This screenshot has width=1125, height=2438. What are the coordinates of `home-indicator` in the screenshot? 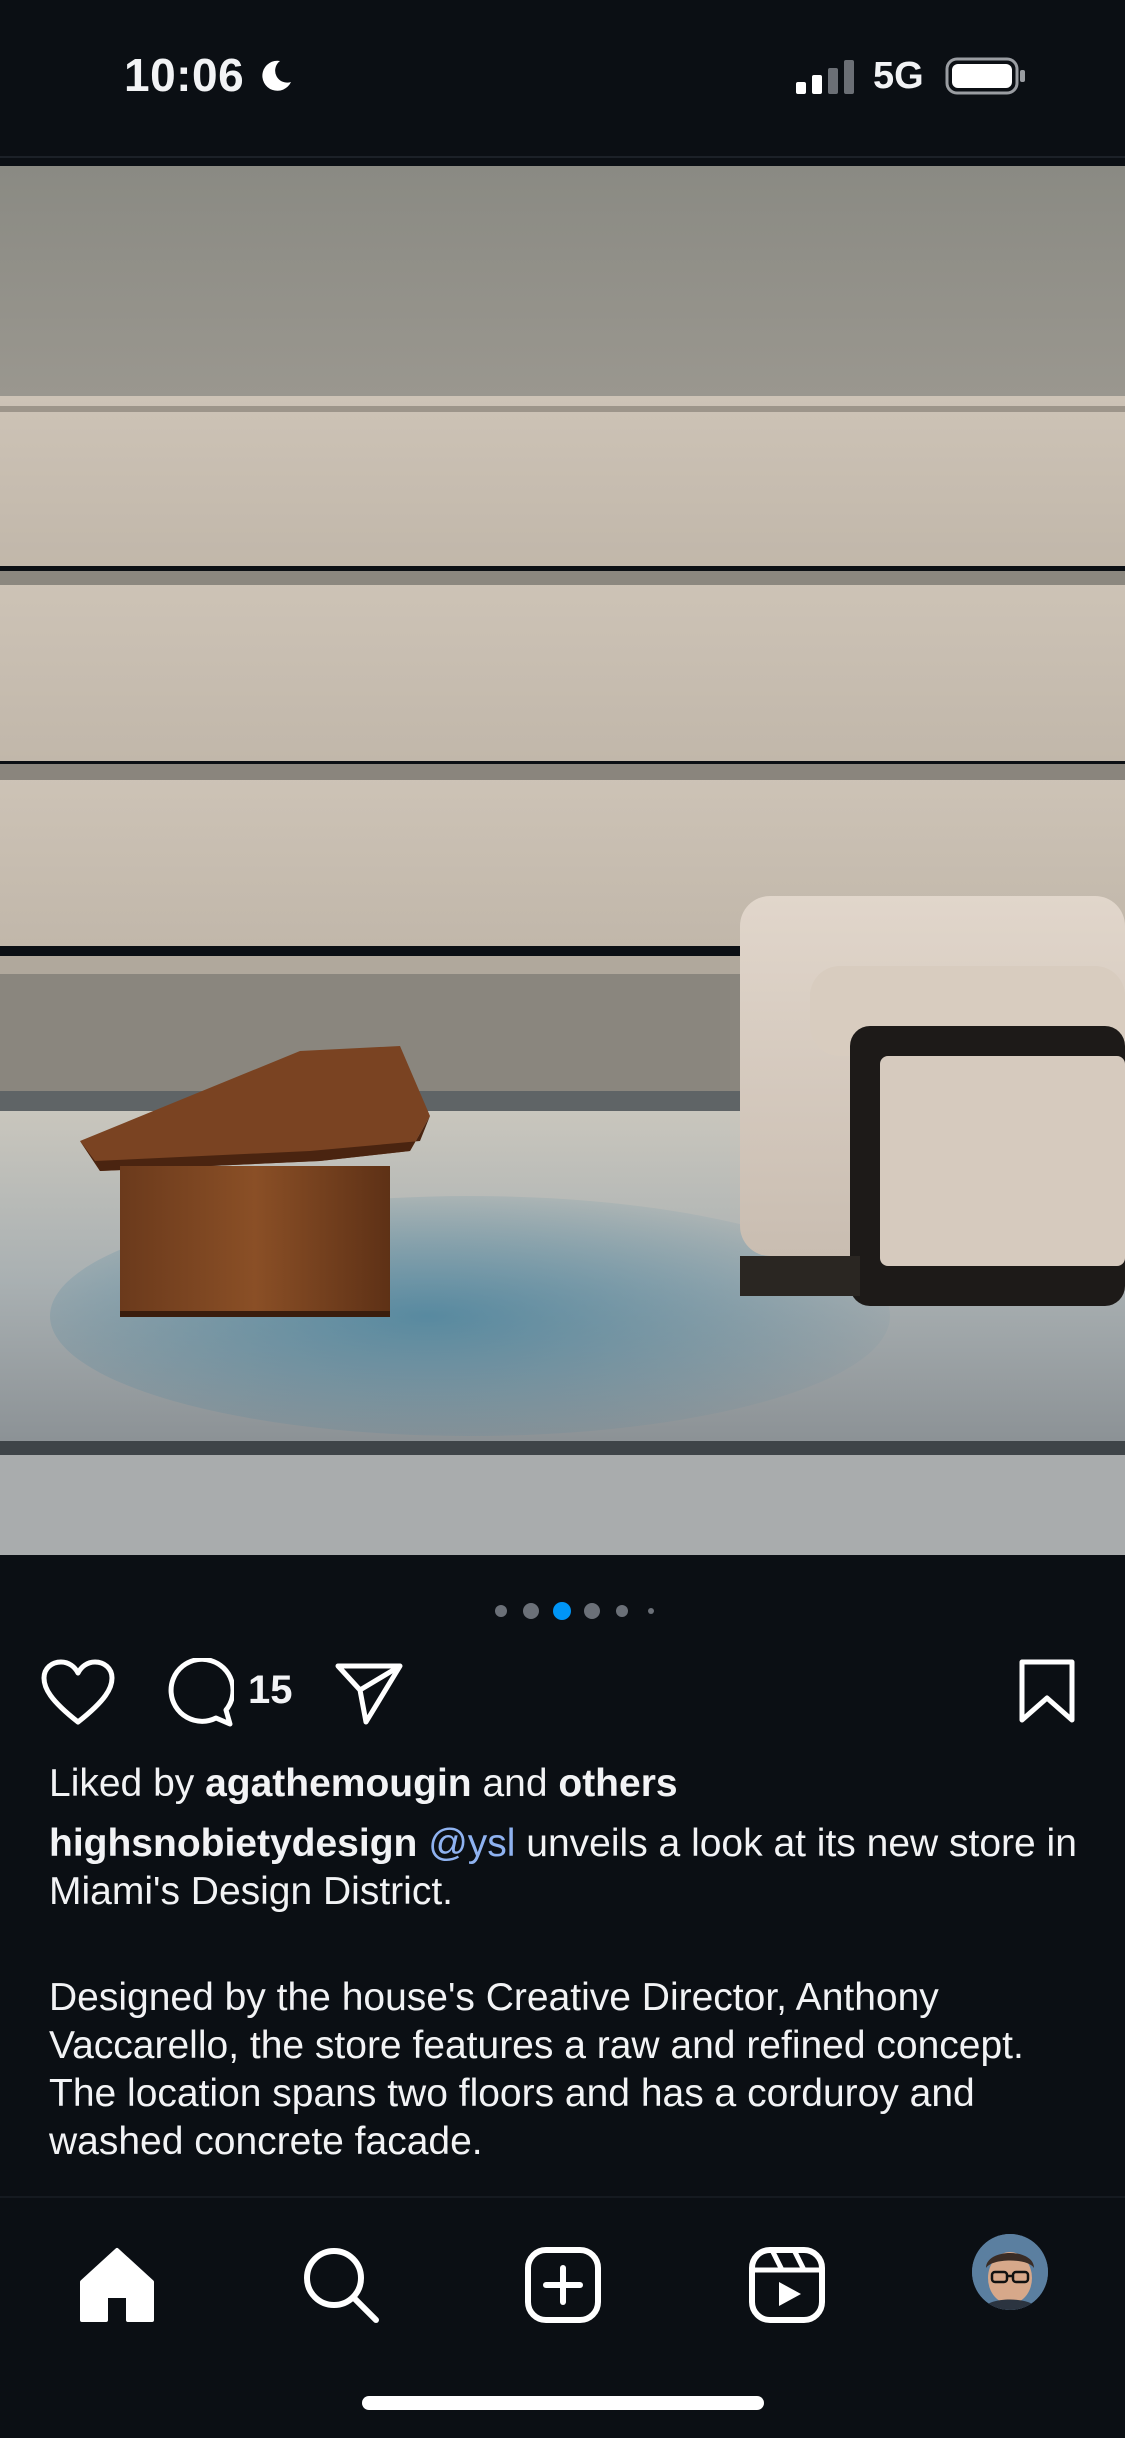 It's located at (563, 2403).